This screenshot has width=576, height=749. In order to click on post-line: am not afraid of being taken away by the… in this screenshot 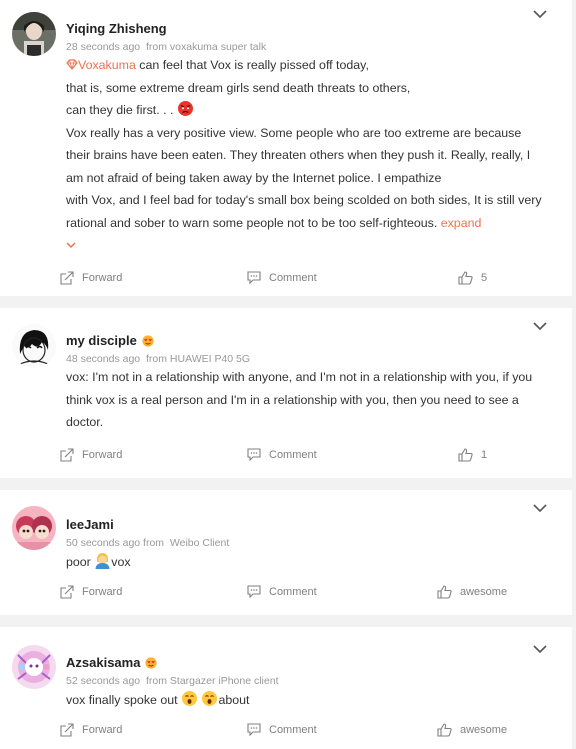, I will do `click(254, 177)`.